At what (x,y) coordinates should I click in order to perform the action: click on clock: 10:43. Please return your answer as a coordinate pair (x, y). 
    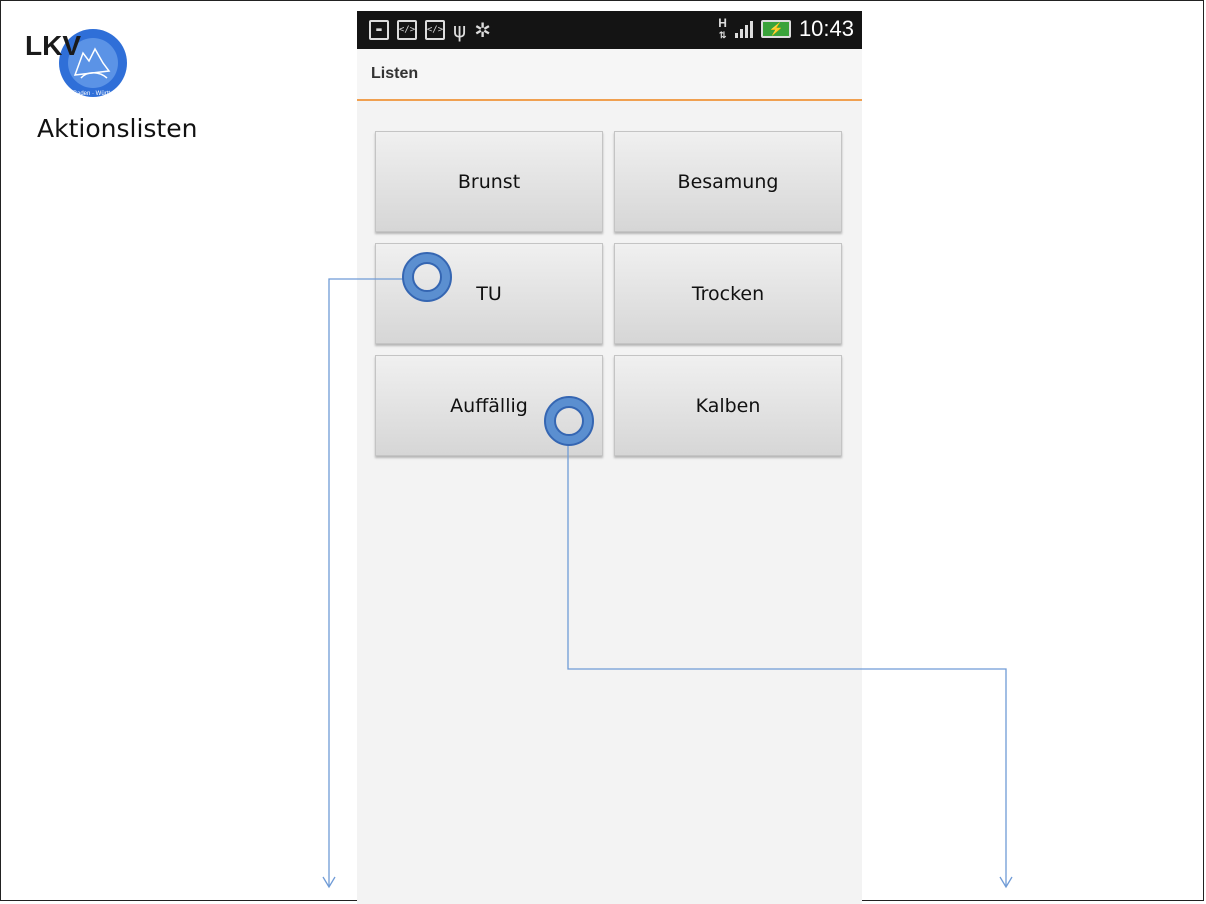
    Looking at the image, I should click on (826, 28).